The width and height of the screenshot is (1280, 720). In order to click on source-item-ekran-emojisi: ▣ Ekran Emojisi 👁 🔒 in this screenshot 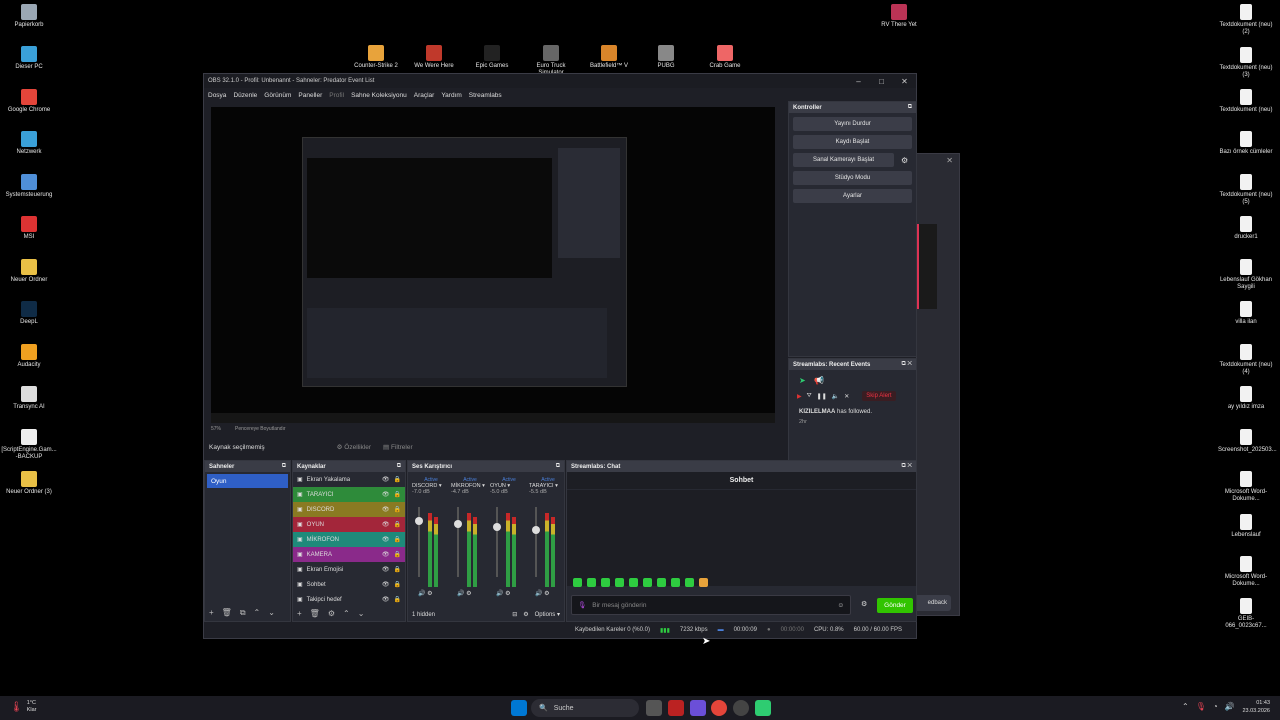, I will do `click(349, 569)`.